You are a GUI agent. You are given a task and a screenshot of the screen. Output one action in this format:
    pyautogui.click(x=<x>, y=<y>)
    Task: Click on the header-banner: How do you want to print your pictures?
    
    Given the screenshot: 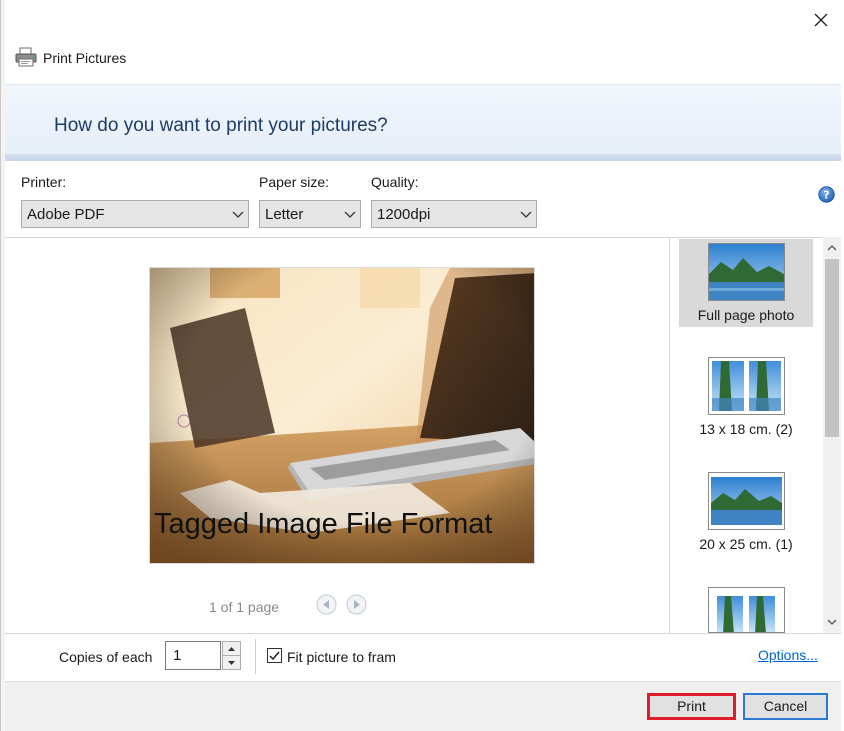 What is the action you would take?
    pyautogui.click(x=423, y=119)
    